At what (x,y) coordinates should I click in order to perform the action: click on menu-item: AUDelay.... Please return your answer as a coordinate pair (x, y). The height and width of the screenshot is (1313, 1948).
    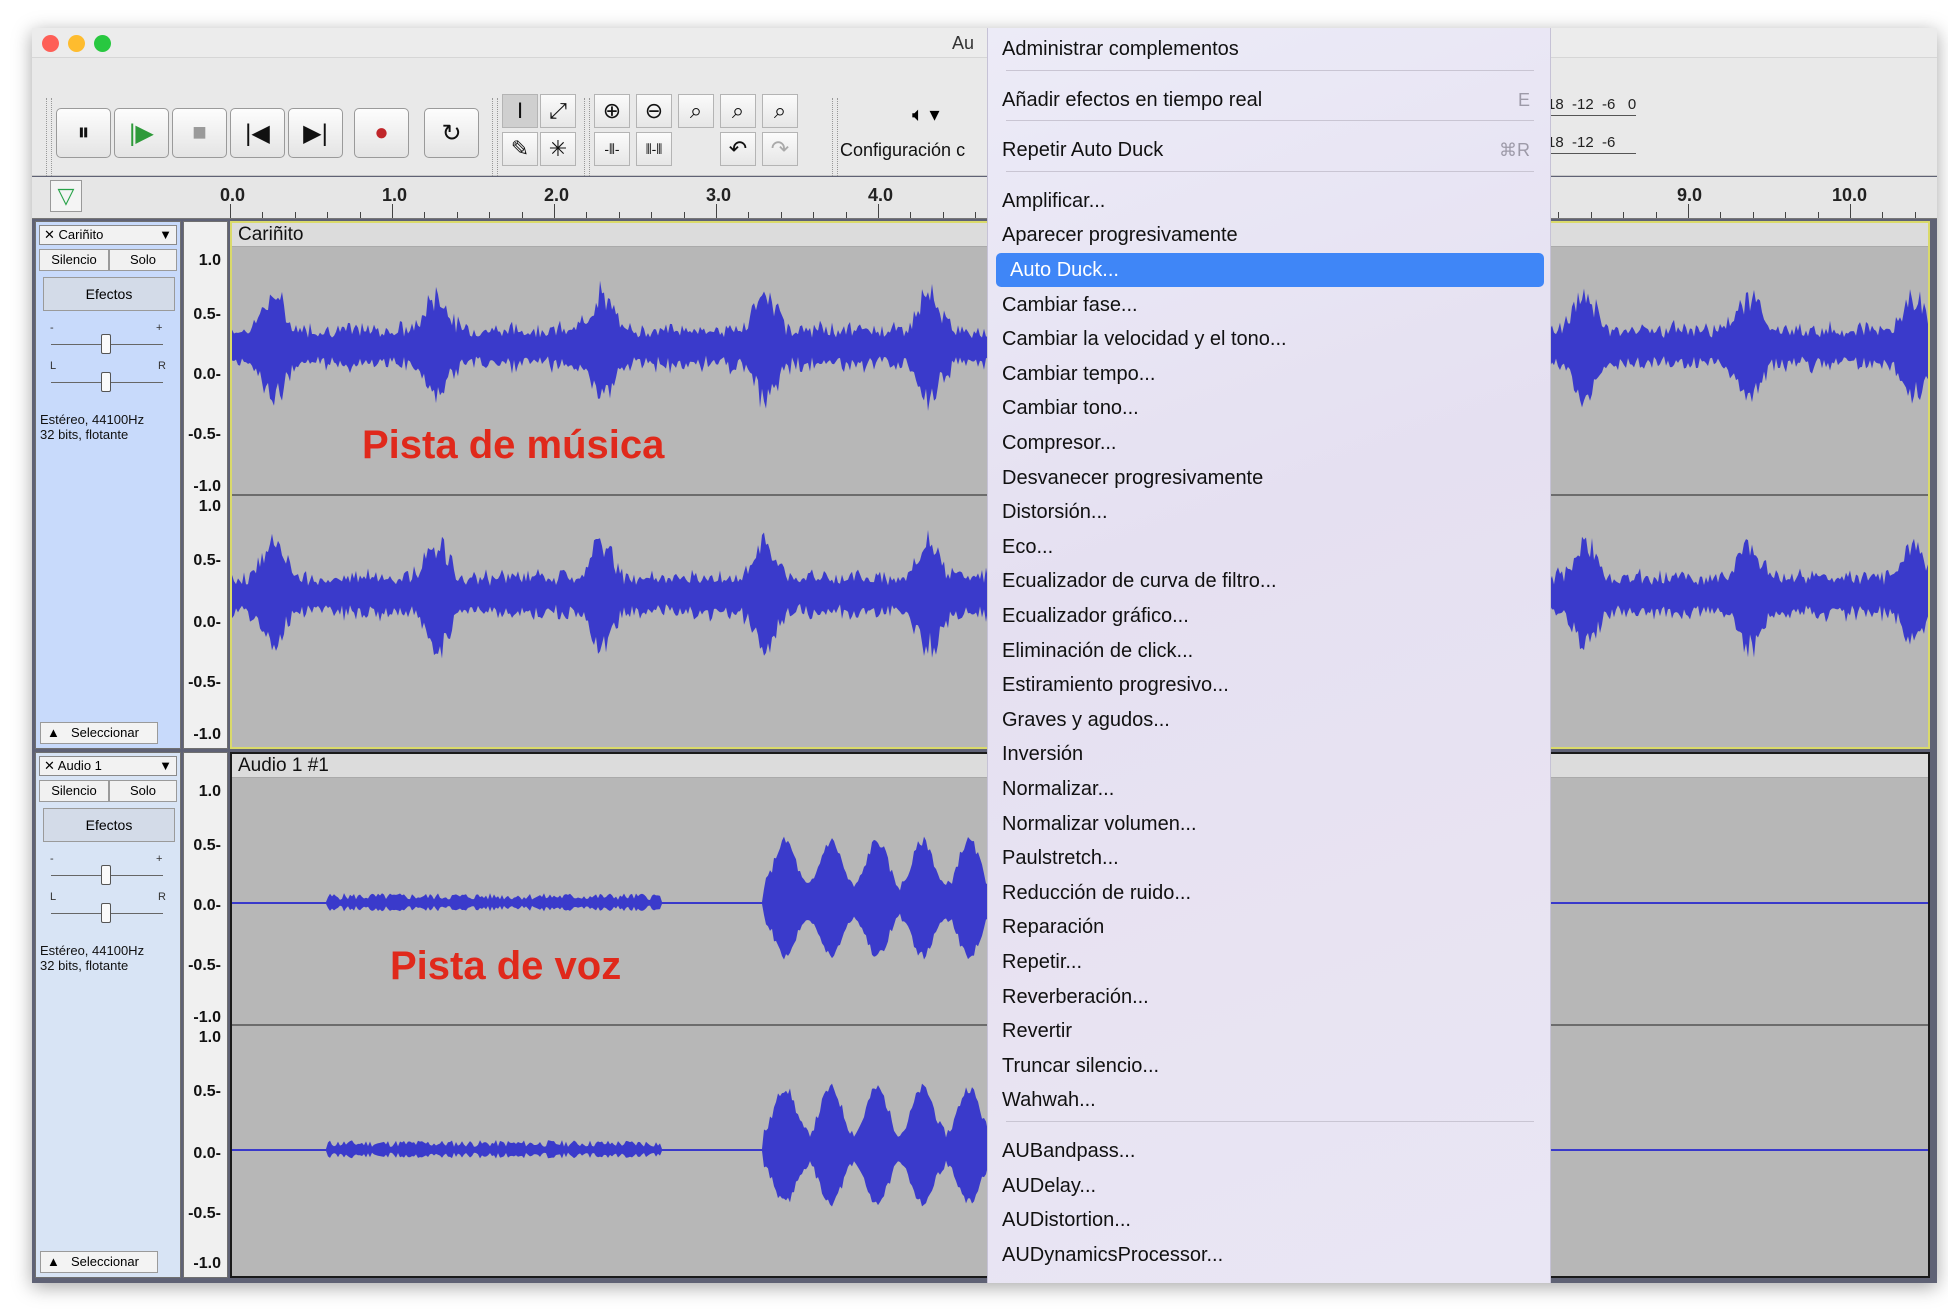
    Looking at the image, I should click on (1269, 1186).